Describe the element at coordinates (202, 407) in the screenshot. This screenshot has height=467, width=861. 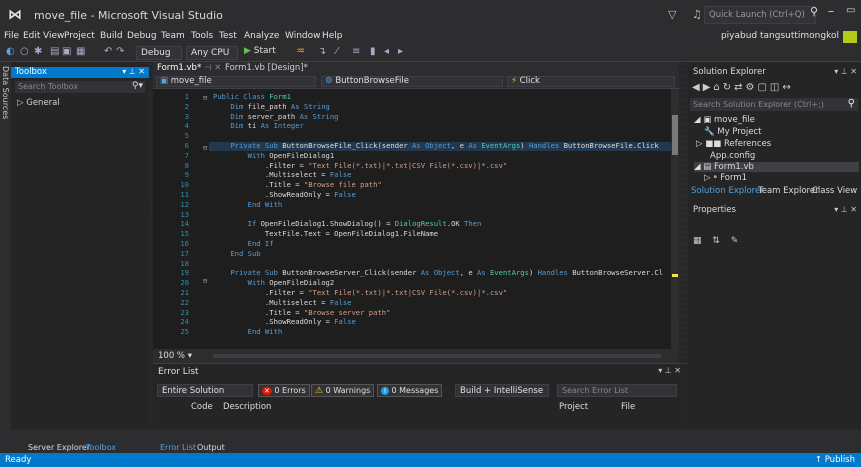
I see `column-header-code: Code` at that location.